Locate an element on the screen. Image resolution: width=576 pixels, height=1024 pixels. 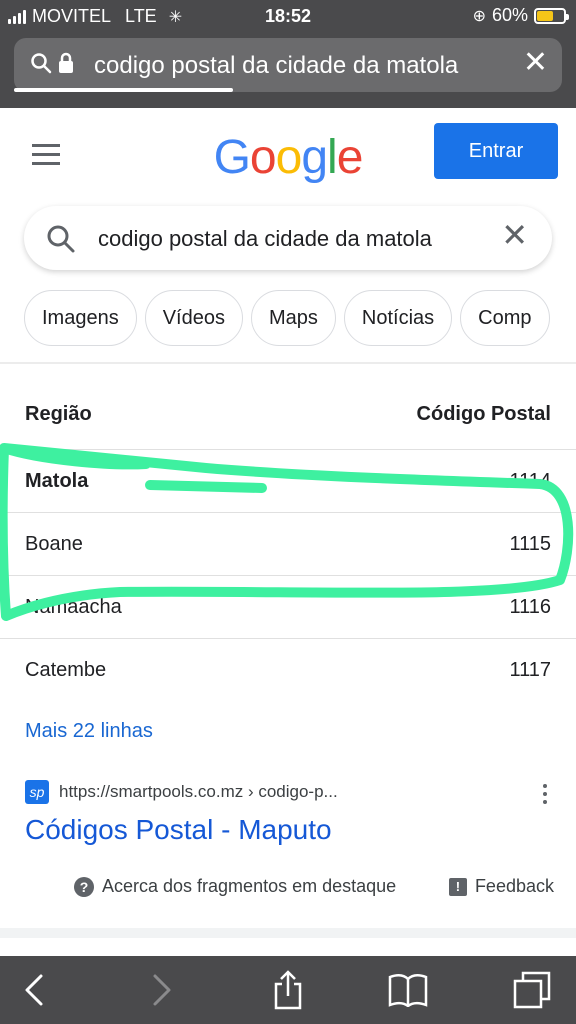
address-bar: codigo postal da cidade da matola ✕ is located at coordinates (288, 65).